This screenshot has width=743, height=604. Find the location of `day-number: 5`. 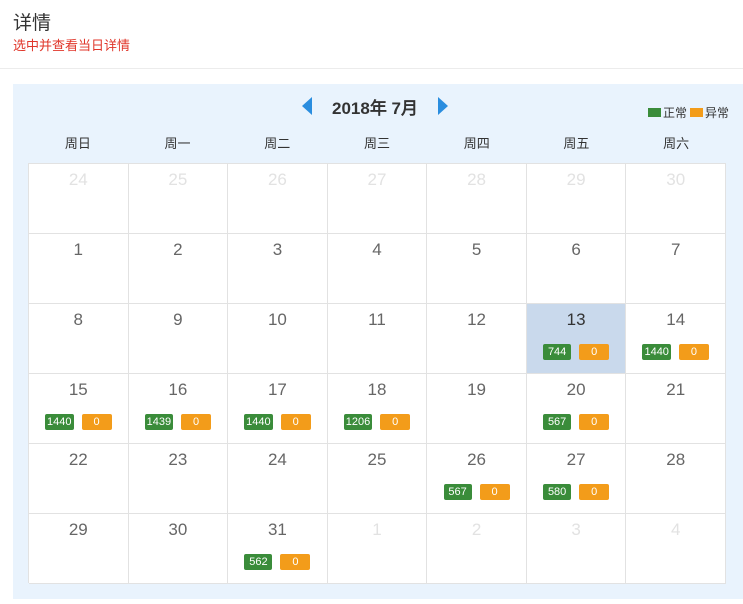

day-number: 5 is located at coordinates (476, 249).